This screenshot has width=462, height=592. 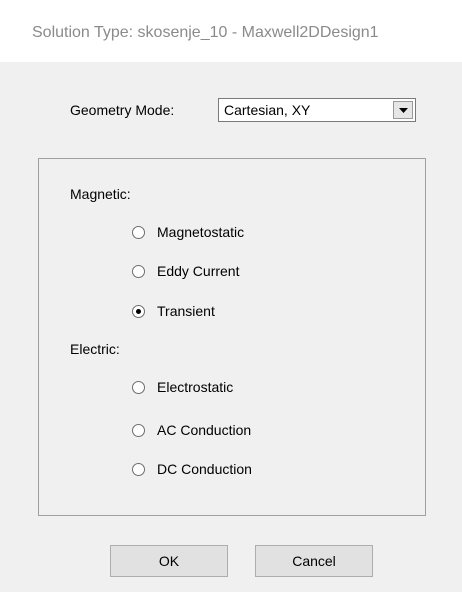 I want to click on radio-label: DC Conduction, so click(x=204, y=469).